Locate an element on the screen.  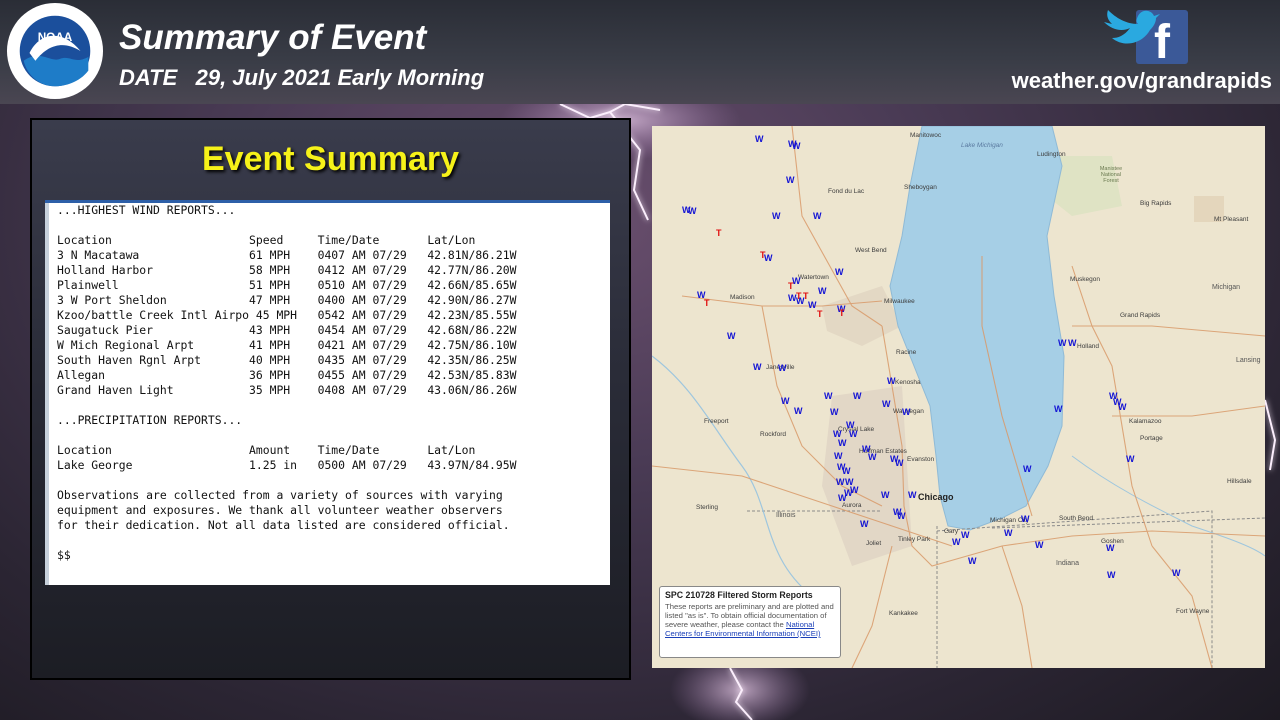
map-label: Chicago is located at coordinates (936, 497).